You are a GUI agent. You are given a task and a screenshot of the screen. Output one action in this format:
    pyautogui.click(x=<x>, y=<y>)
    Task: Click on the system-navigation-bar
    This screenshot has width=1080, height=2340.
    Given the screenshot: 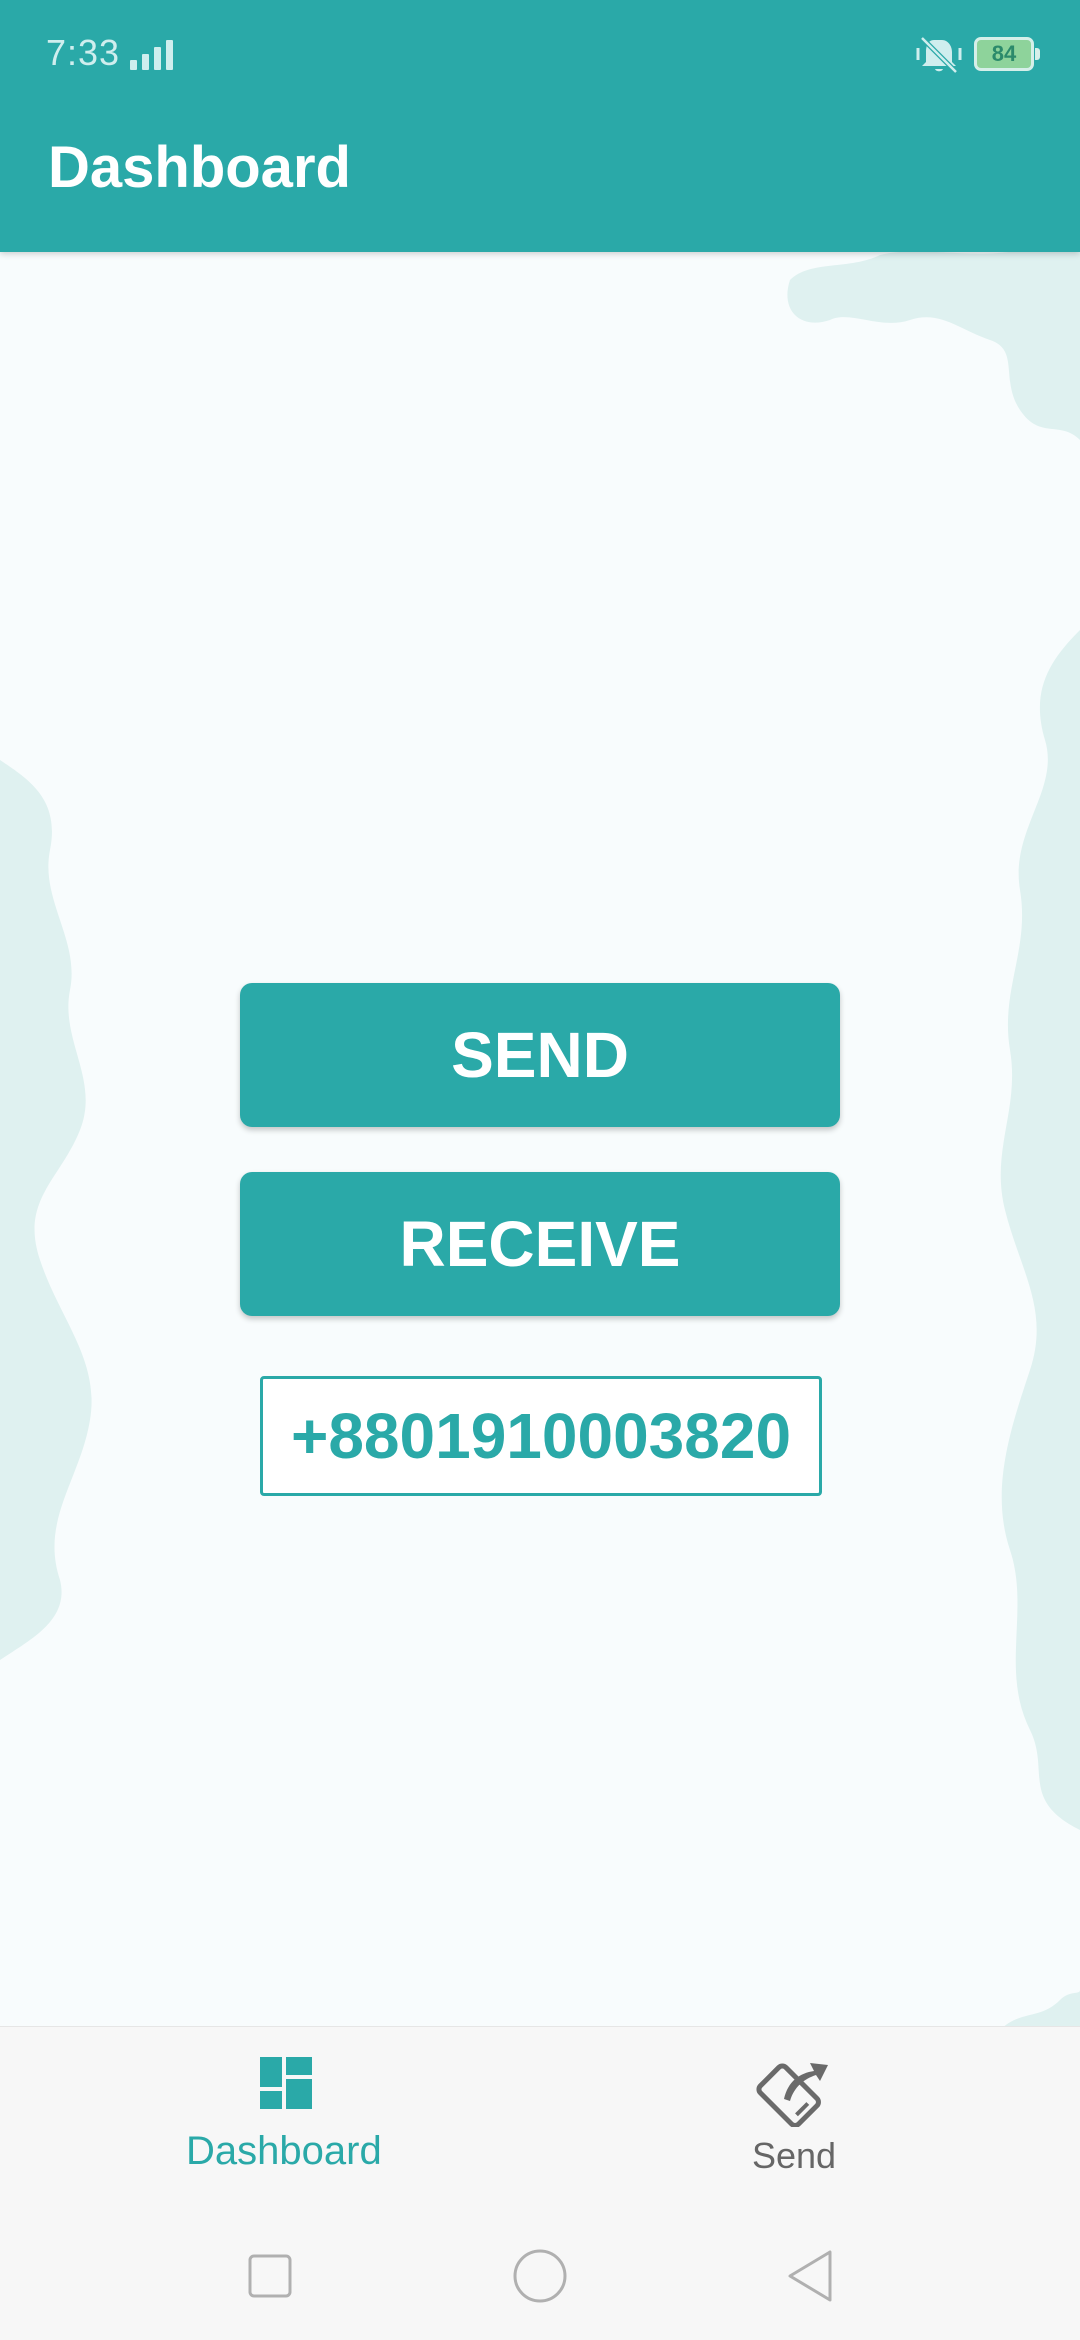 What is the action you would take?
    pyautogui.click(x=540, y=2283)
    